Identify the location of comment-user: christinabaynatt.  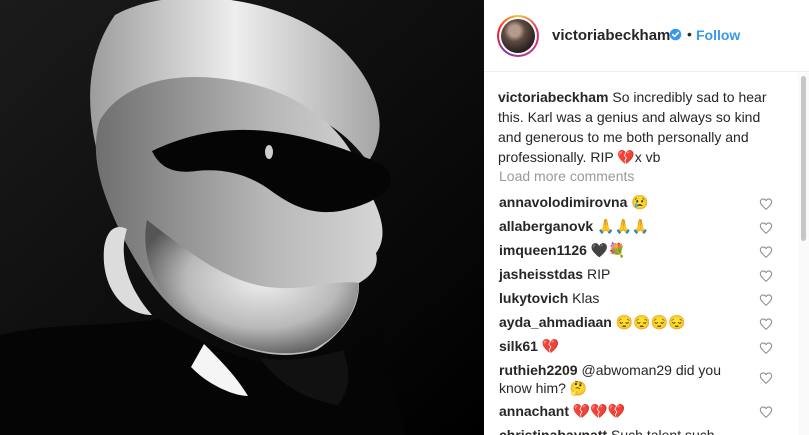
(553, 431).